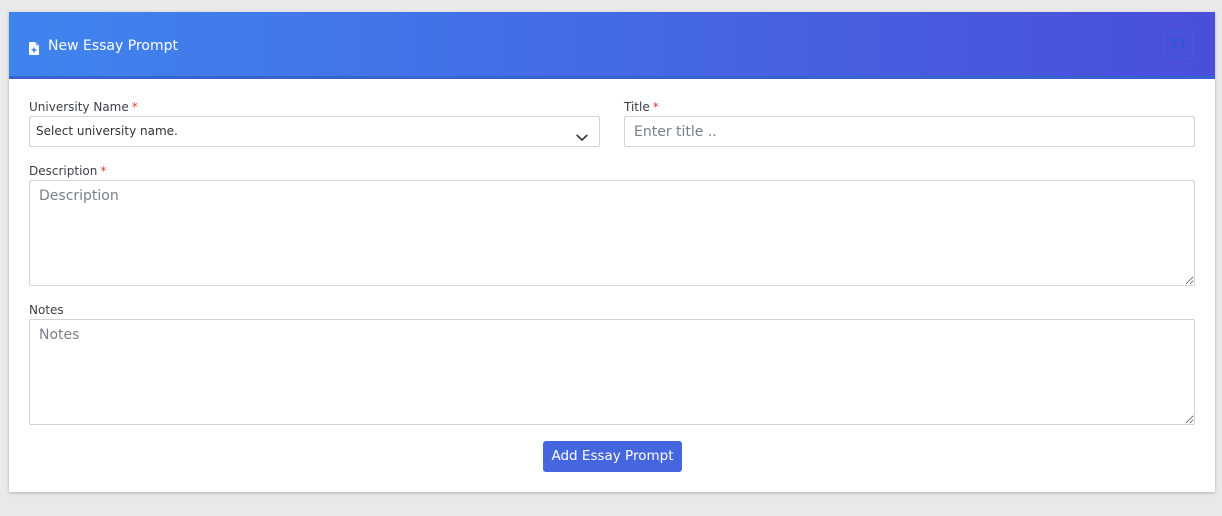 The width and height of the screenshot is (1222, 516). What do you see at coordinates (612, 456) in the screenshot?
I see `add-essay-prompt-button: Add Essay Prompt` at bounding box center [612, 456].